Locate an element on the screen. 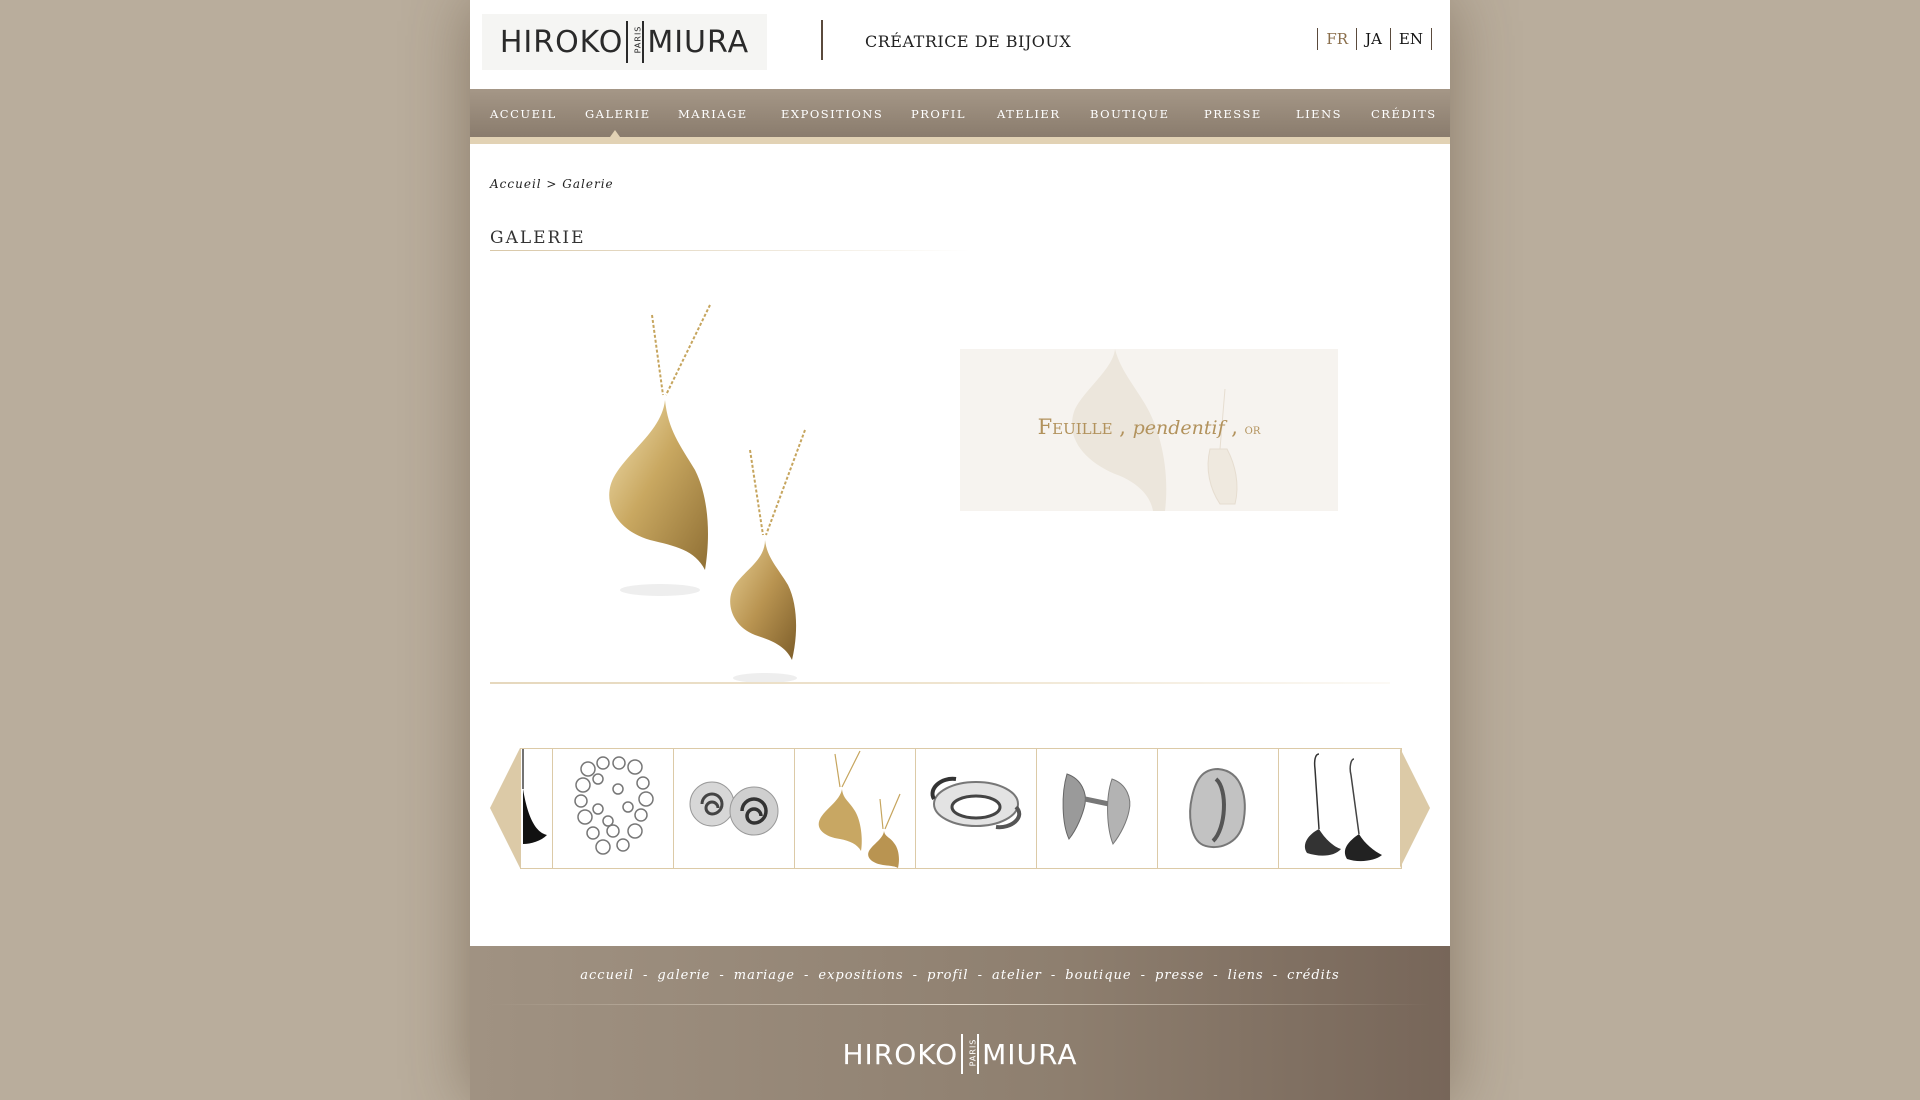 The height and width of the screenshot is (1100, 1920). carousel-next-arrow-icon is located at coordinates (1415, 808).